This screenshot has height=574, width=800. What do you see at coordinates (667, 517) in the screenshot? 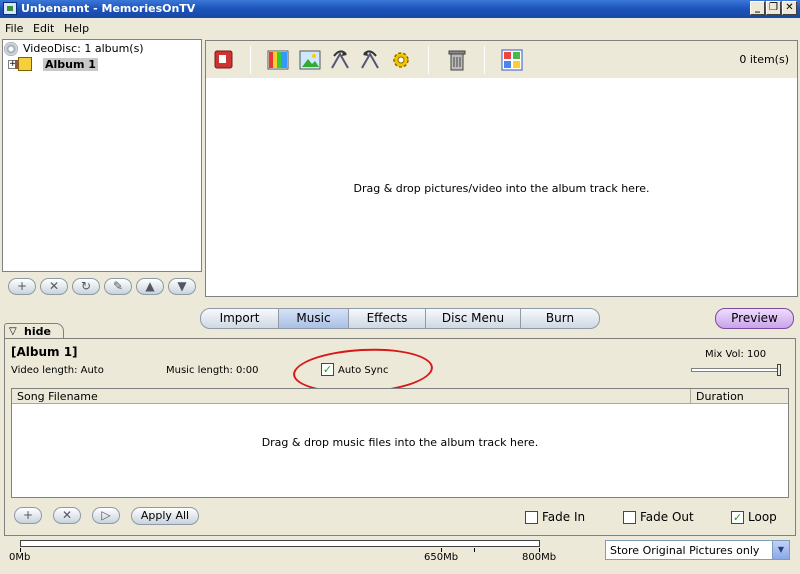
I see `fade-out-label: Fade Out` at bounding box center [667, 517].